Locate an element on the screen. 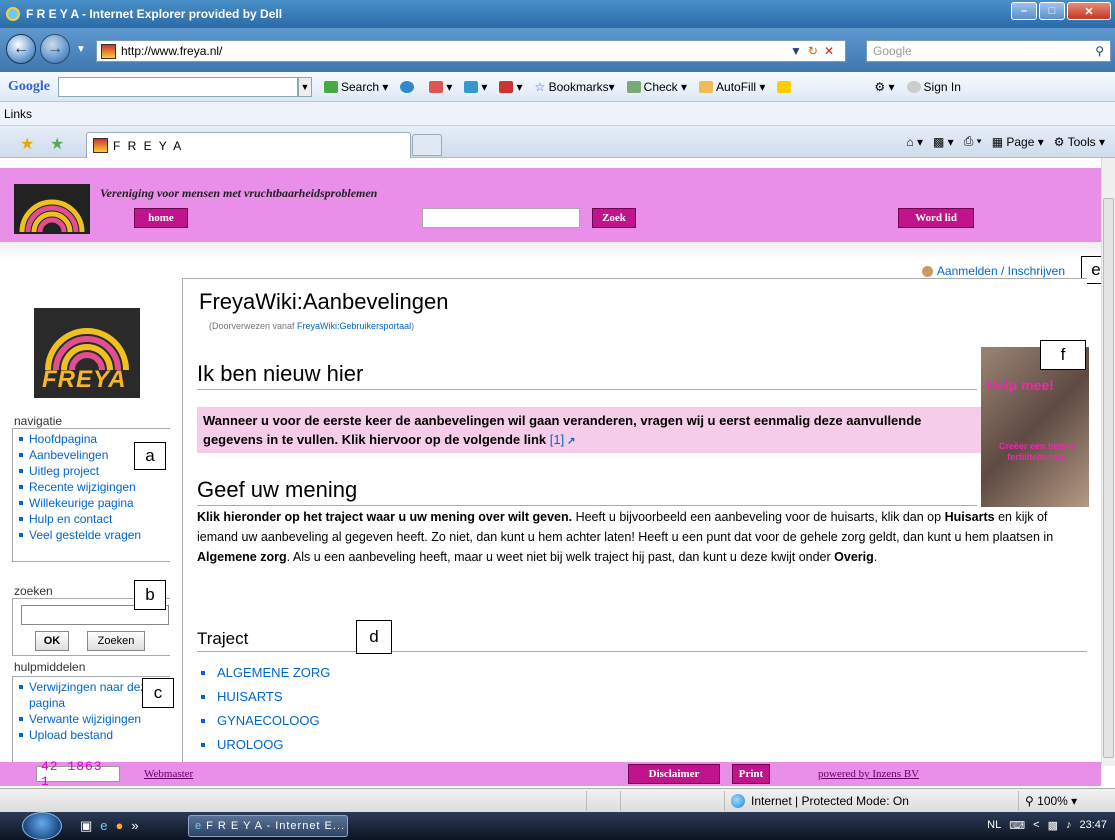 The image size is (1115, 840). zoeken-button: Zoeken is located at coordinates (116, 641).